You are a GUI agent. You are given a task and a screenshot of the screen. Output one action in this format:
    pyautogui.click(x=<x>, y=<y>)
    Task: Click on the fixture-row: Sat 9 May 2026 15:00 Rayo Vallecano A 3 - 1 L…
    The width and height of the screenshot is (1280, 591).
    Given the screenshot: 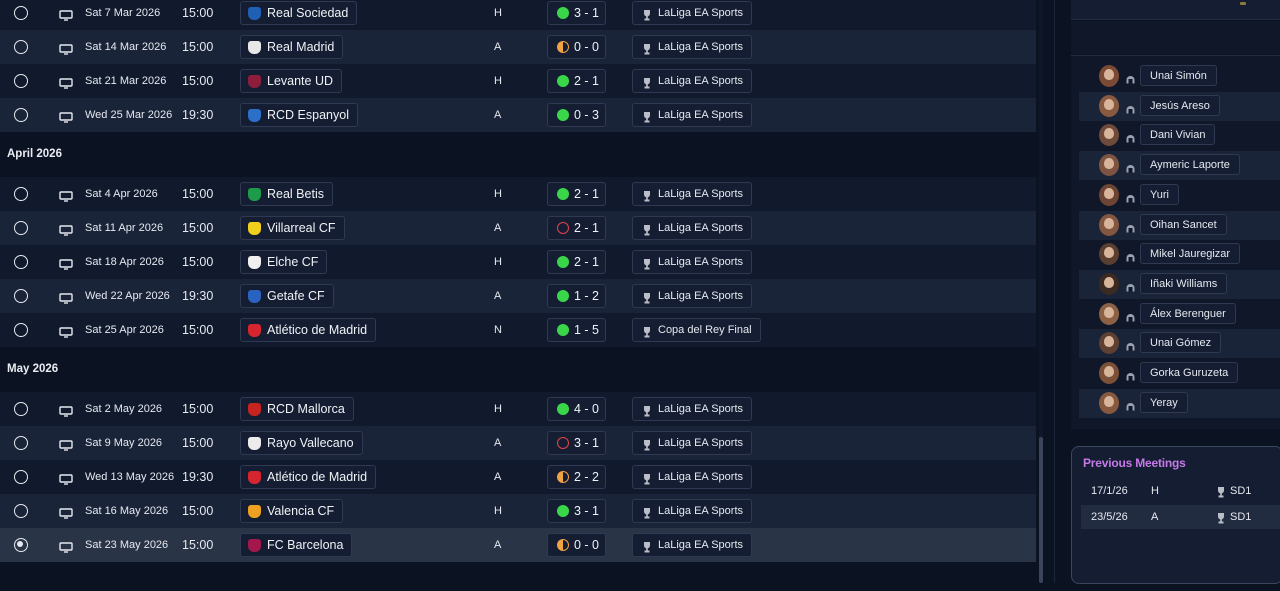 What is the action you would take?
    pyautogui.click(x=518, y=443)
    